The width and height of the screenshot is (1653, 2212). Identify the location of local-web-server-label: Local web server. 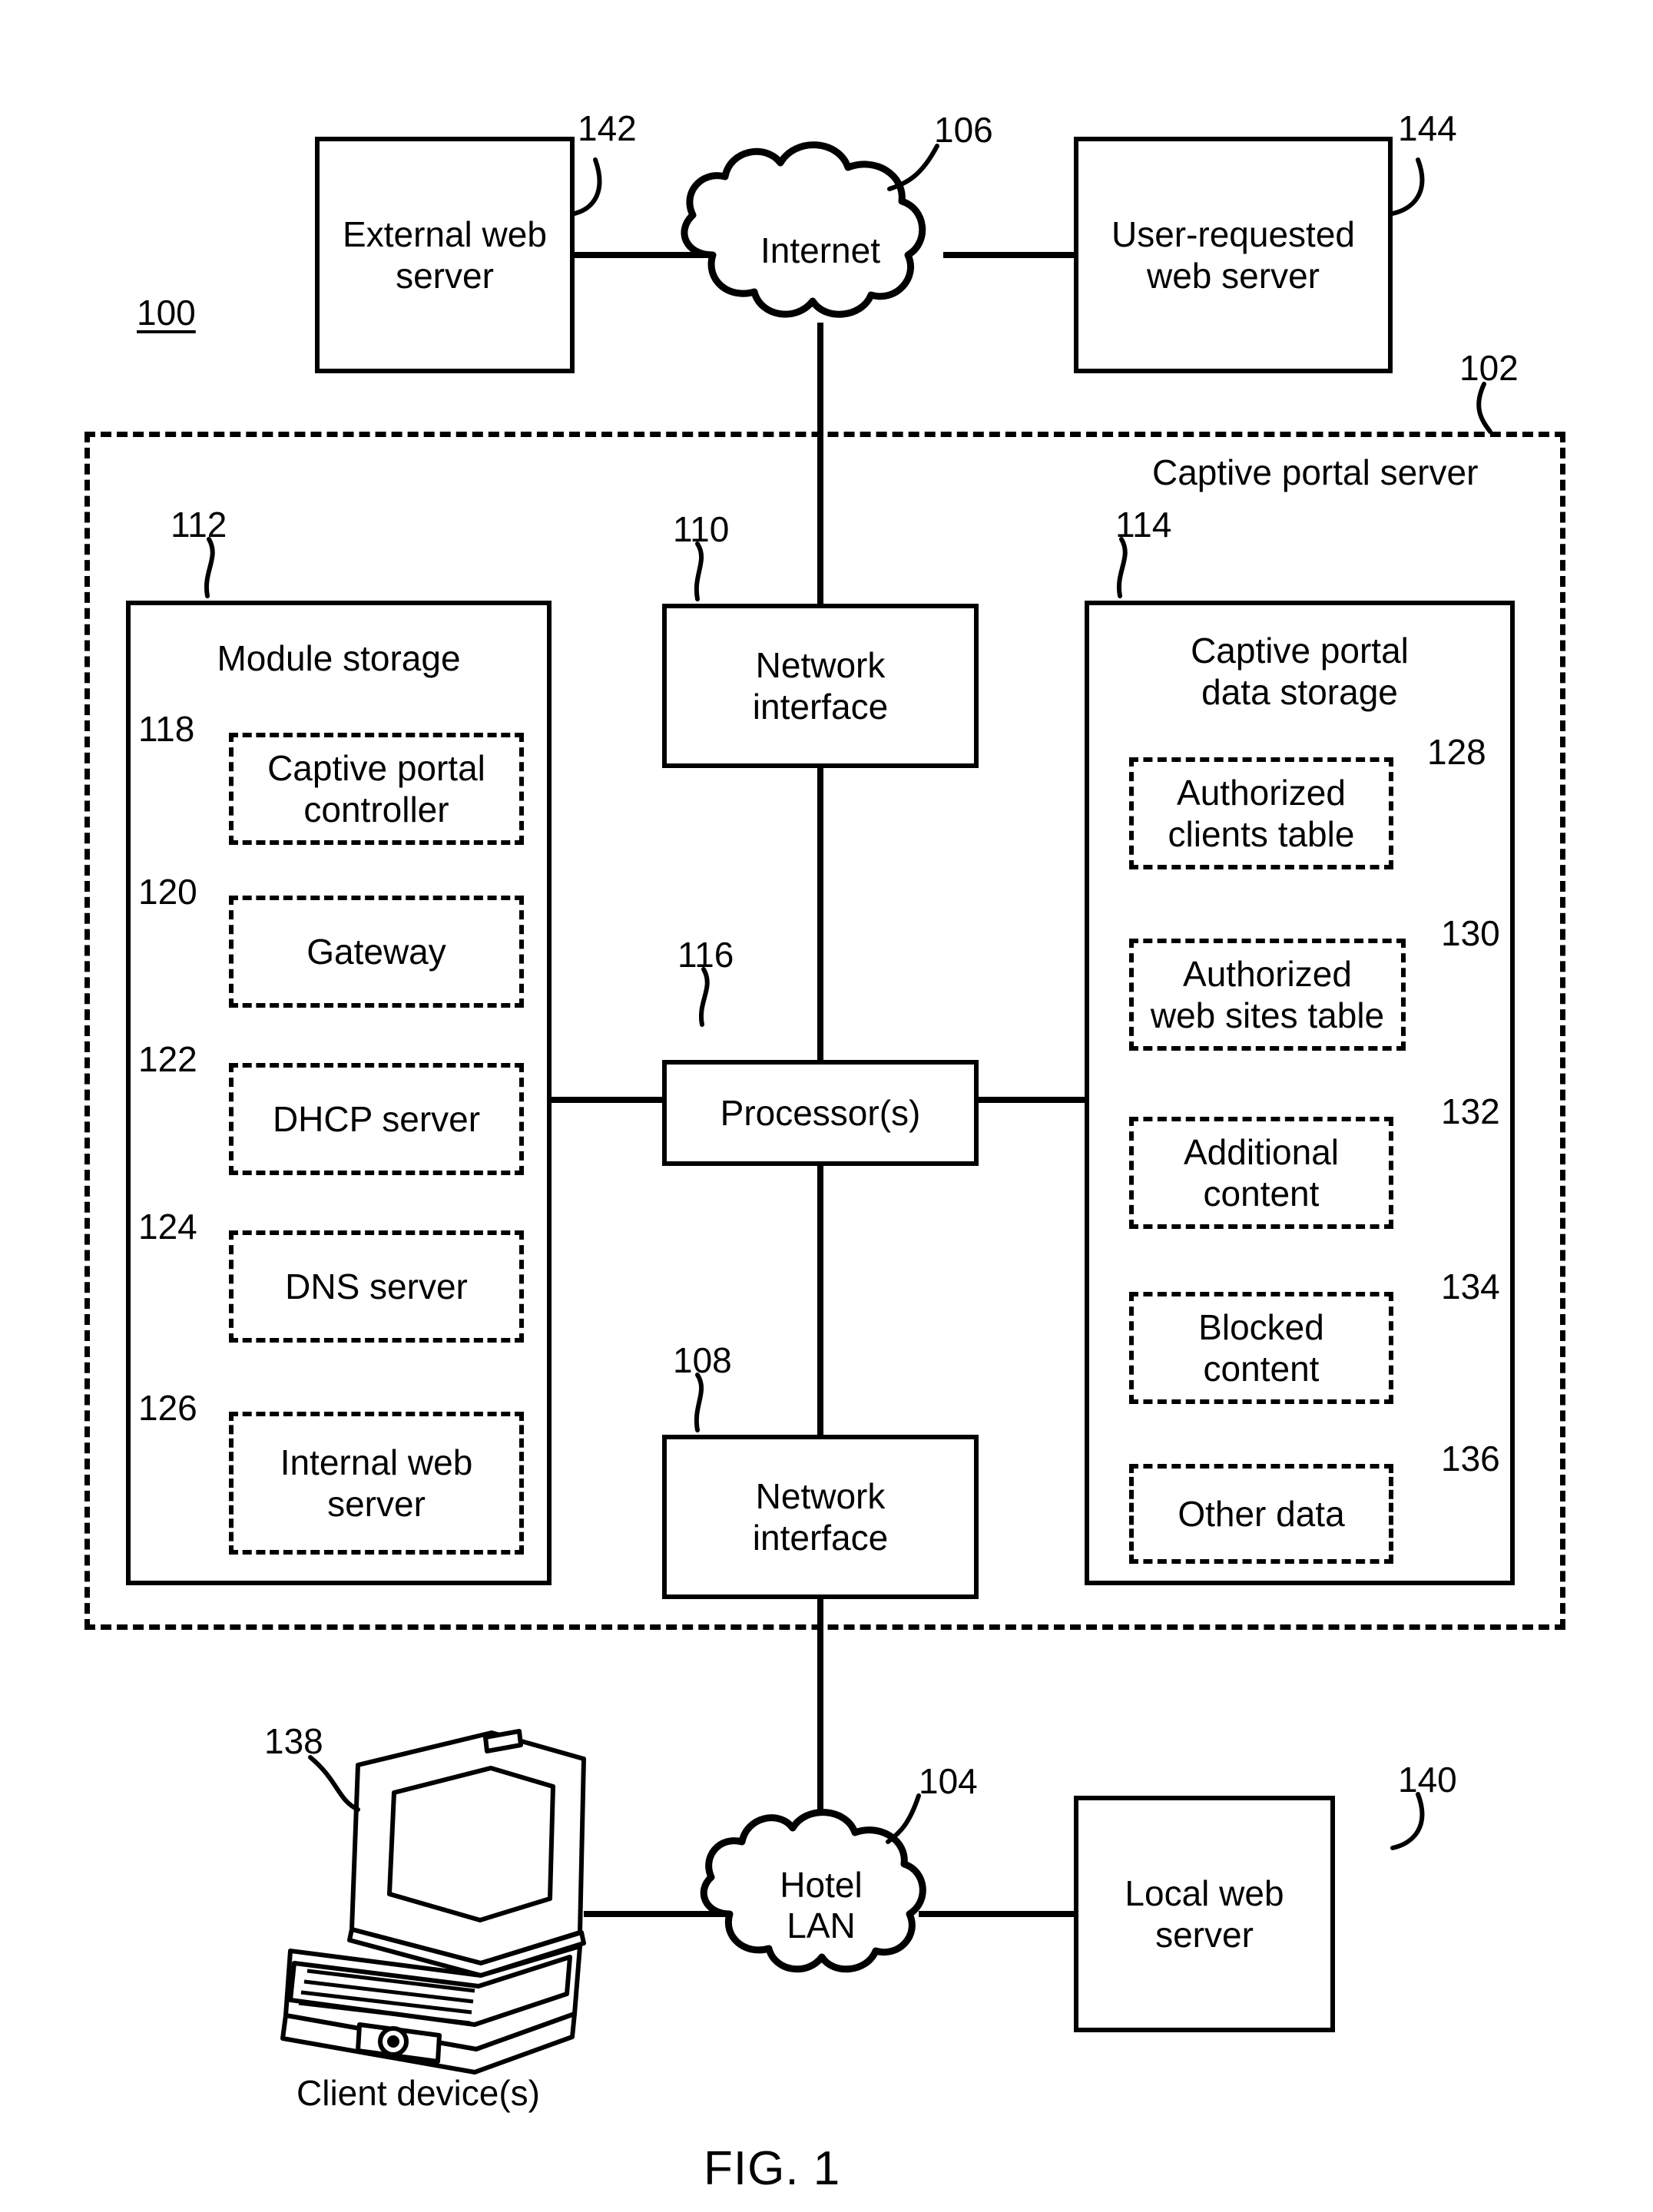
(1204, 1914).